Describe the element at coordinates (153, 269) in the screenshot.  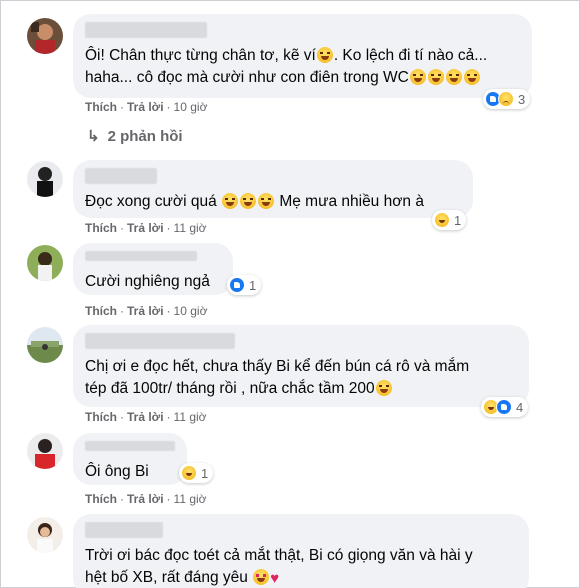
I see `comment-bubble: Cười nghiêng ngả` at that location.